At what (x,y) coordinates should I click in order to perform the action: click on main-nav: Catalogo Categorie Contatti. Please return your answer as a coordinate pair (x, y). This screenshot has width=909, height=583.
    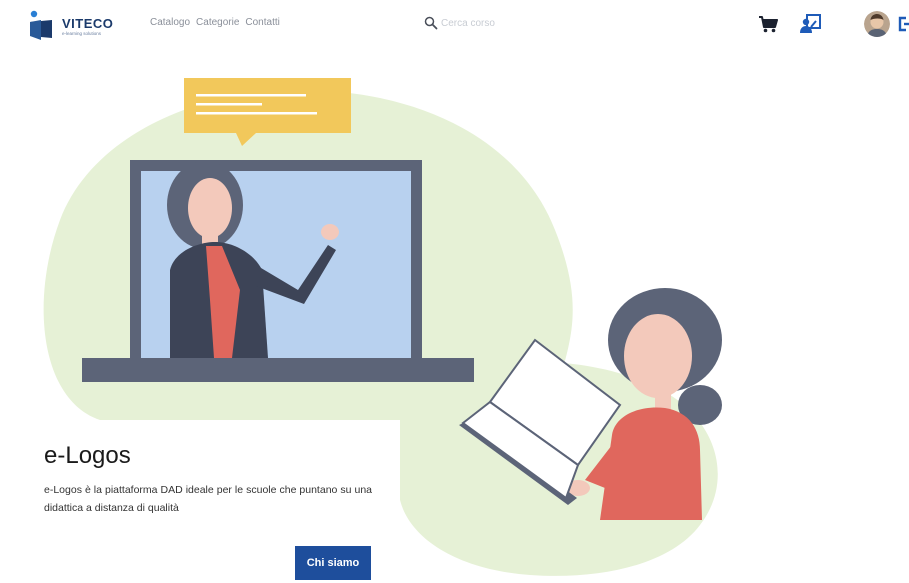
    Looking at the image, I should click on (215, 22).